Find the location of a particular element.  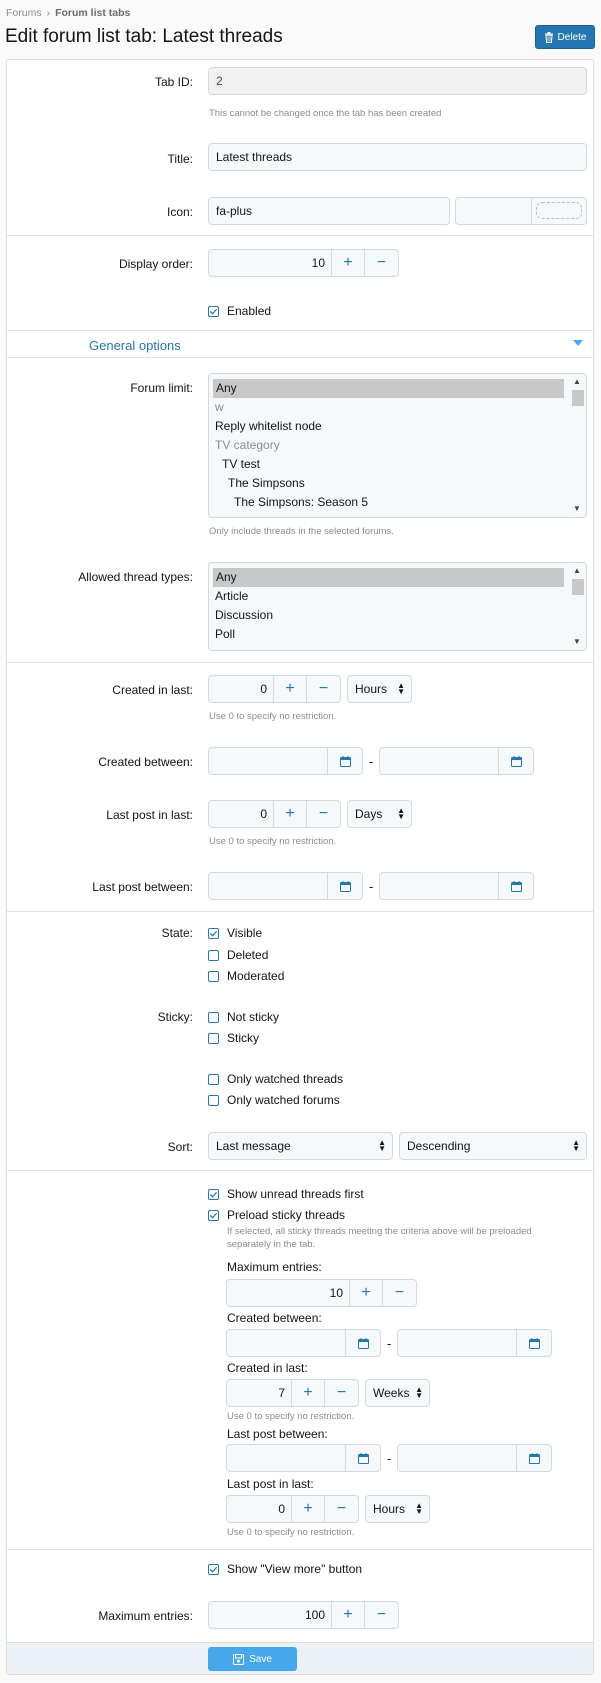

last-post-between-start-date is located at coordinates (285, 886).